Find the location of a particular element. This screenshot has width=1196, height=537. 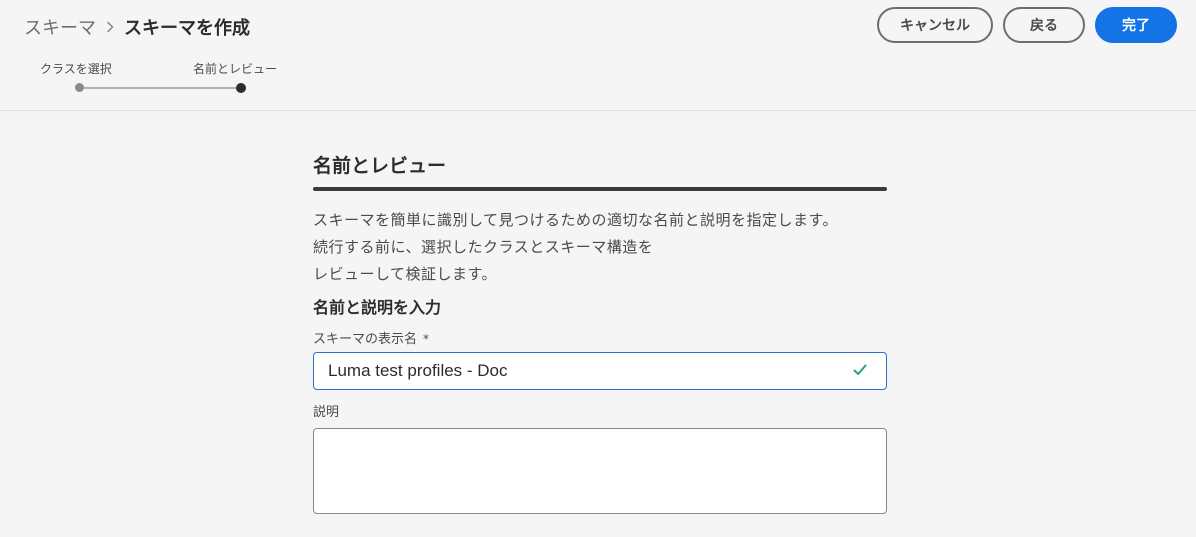

stepper-track is located at coordinates (160, 88).